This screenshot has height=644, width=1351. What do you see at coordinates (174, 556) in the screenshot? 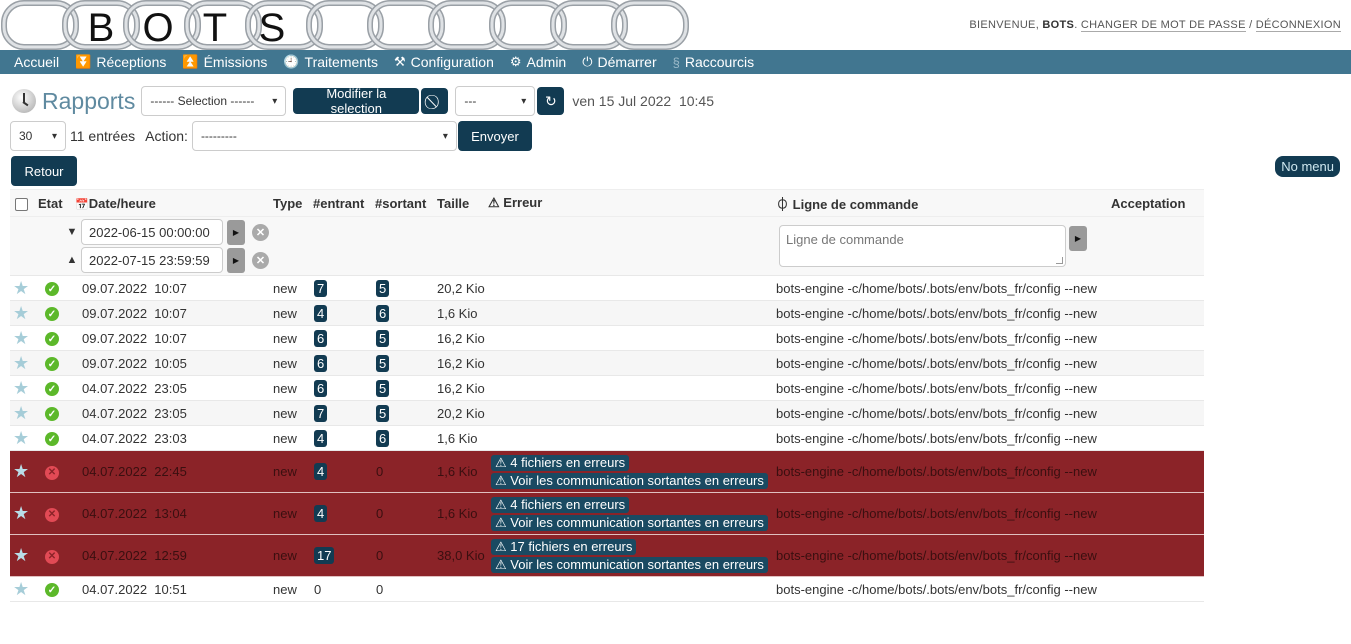
I see `row-datetime: 04.07.2022 12:59` at bounding box center [174, 556].